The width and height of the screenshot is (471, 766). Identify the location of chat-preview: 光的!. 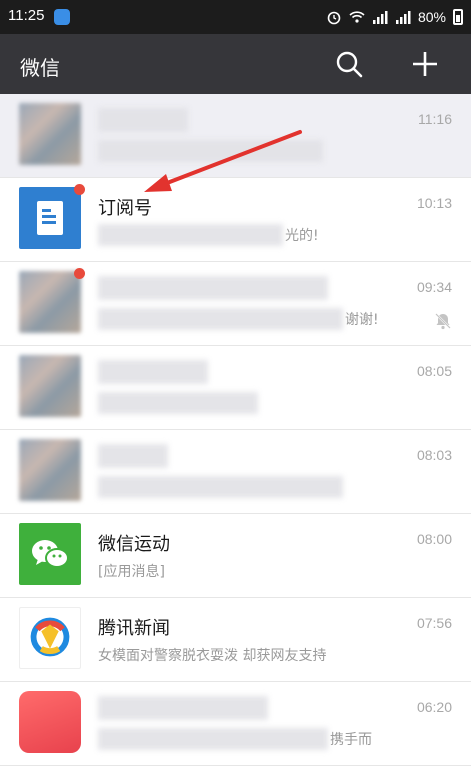
(302, 236).